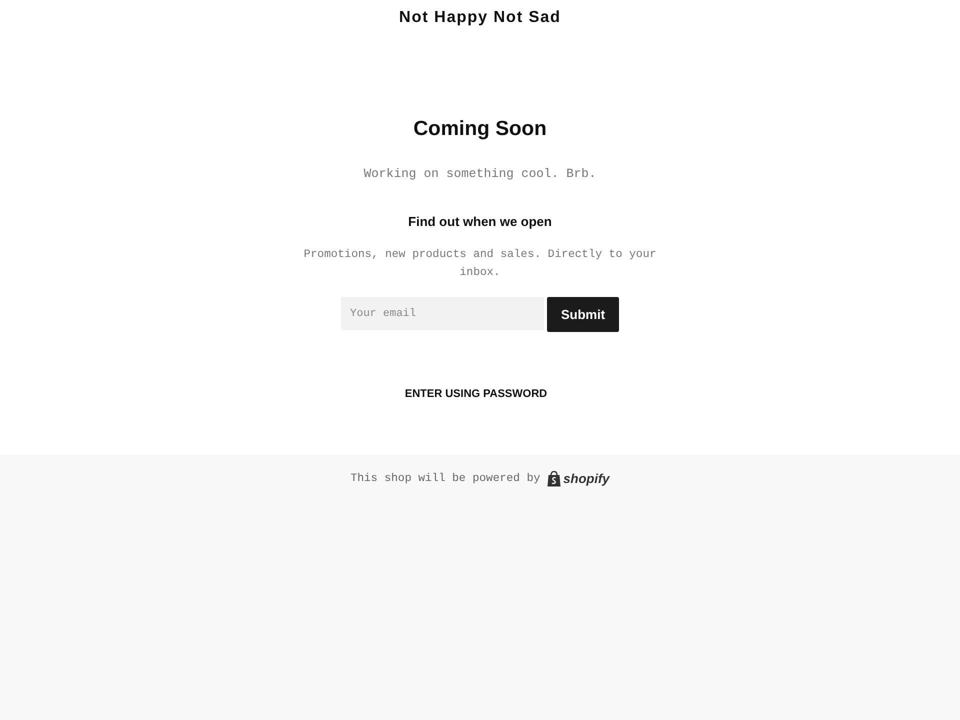 This screenshot has width=960, height=720. I want to click on status-message: Working on something cool. Brb., so click(480, 174).